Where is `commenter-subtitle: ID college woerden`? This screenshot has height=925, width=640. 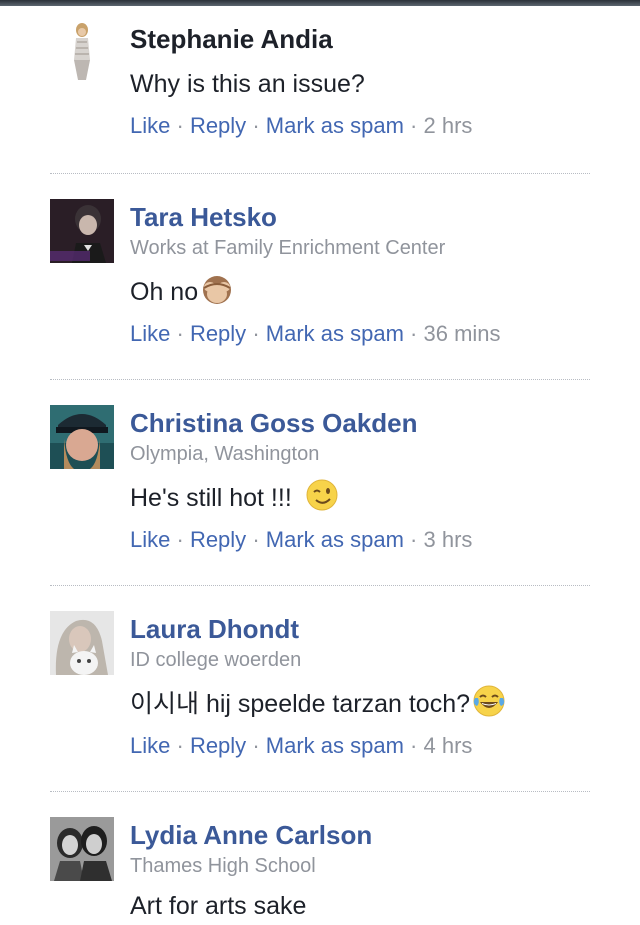 commenter-subtitle: ID college woerden is located at coordinates (216, 660).